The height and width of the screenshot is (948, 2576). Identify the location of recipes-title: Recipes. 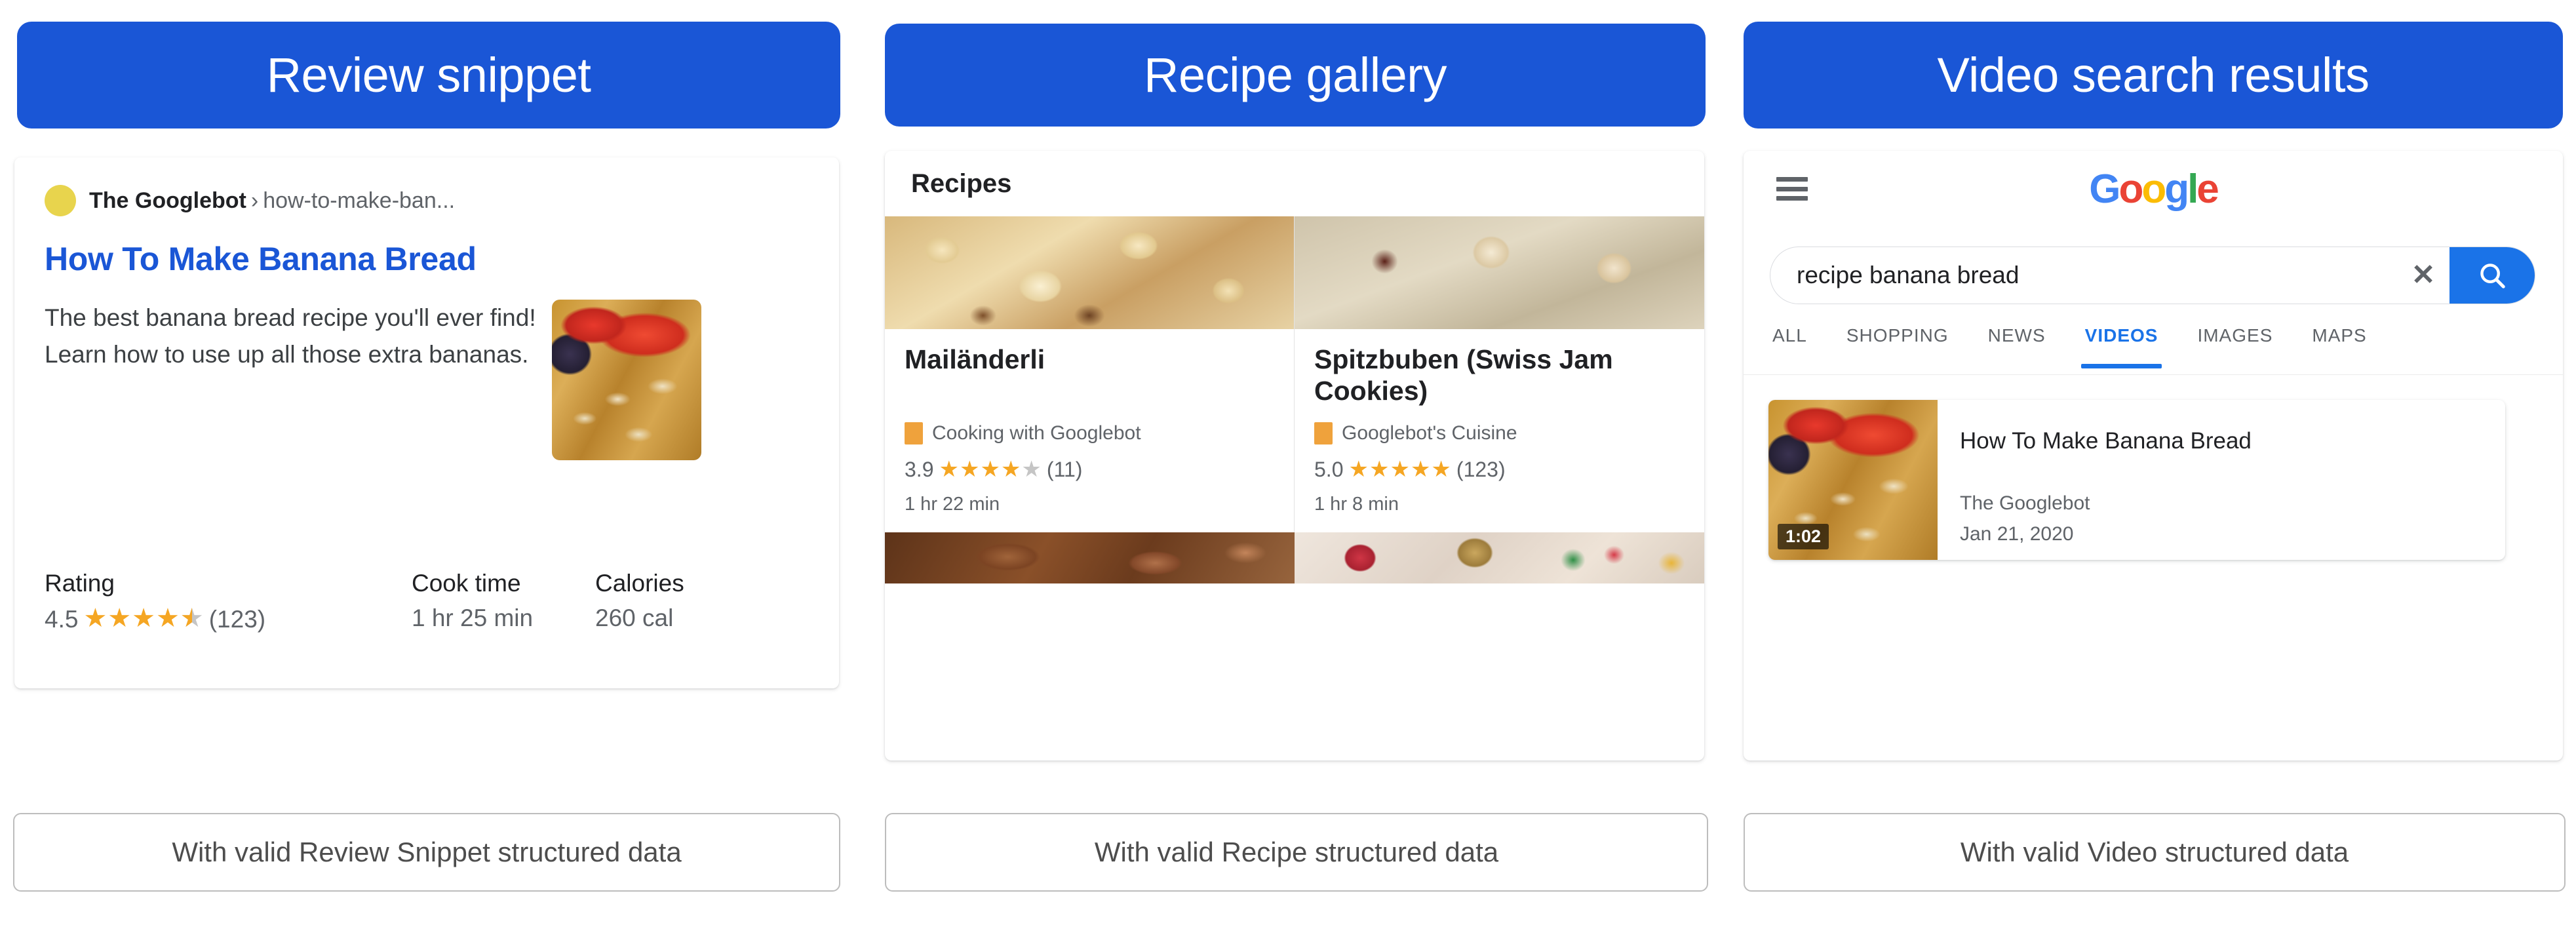
(961, 183).